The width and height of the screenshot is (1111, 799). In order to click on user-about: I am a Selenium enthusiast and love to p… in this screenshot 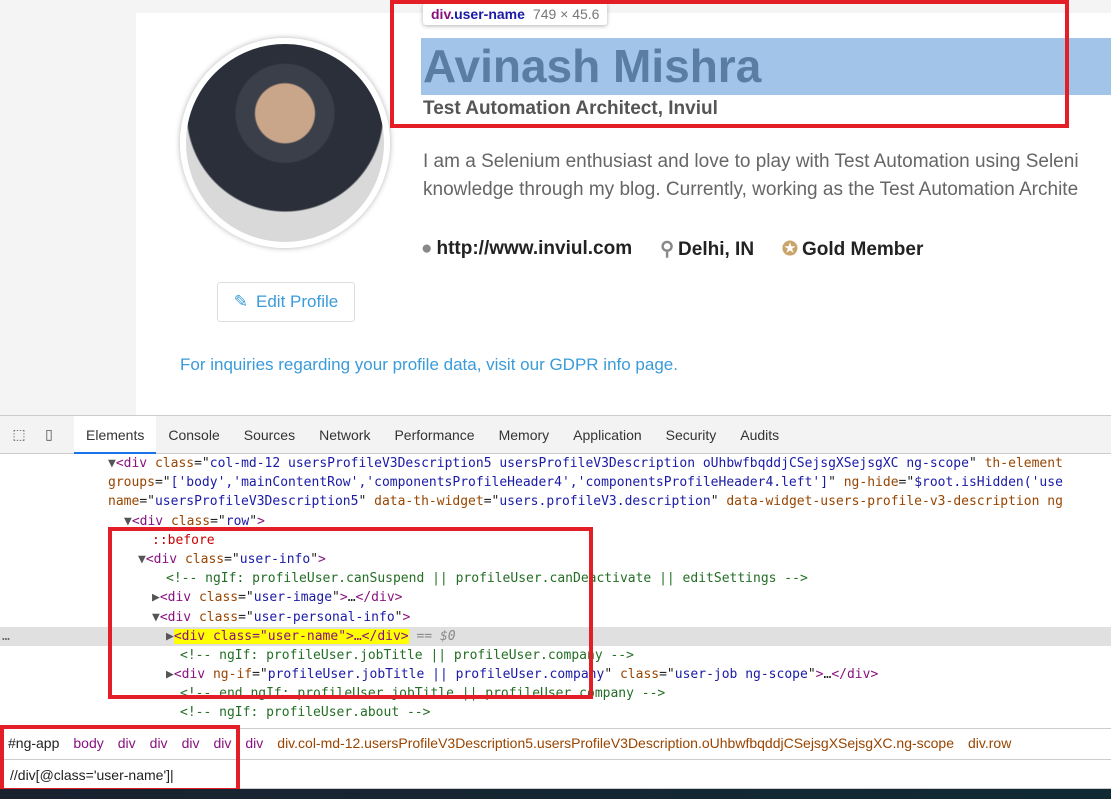, I will do `click(751, 175)`.